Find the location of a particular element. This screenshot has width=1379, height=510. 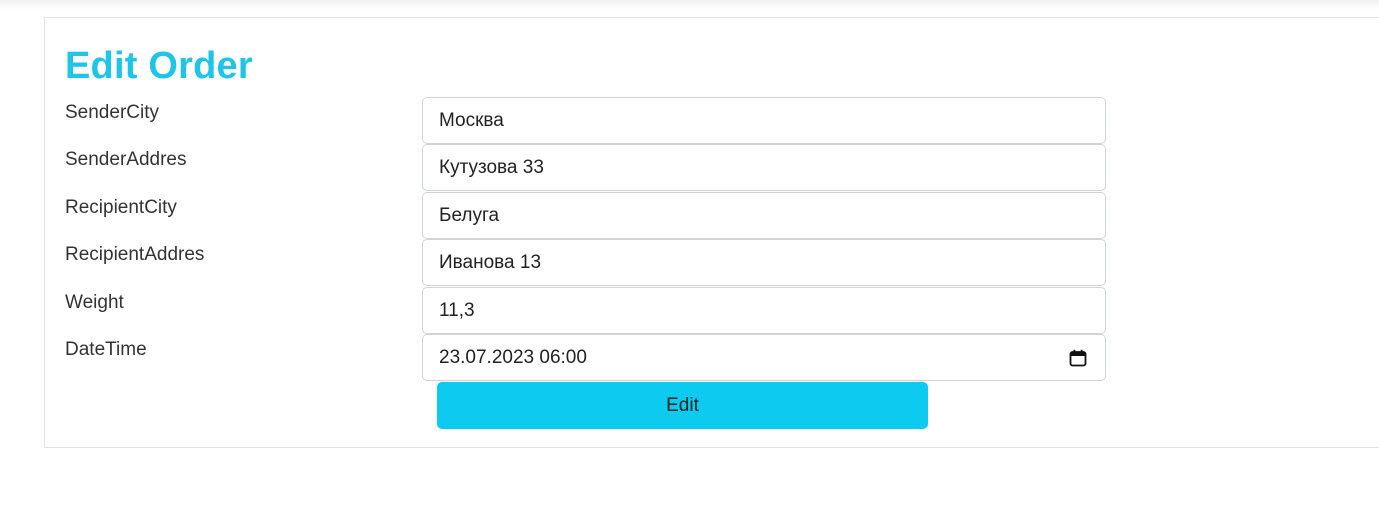

weight-input: 11,3 is located at coordinates (764, 310).